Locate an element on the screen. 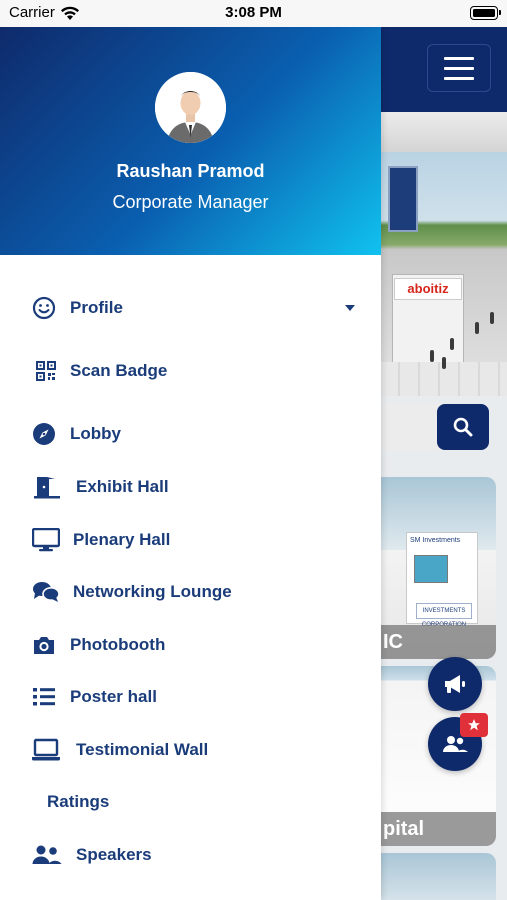  menu-item-photobooth: Photobooth is located at coordinates (190, 645).